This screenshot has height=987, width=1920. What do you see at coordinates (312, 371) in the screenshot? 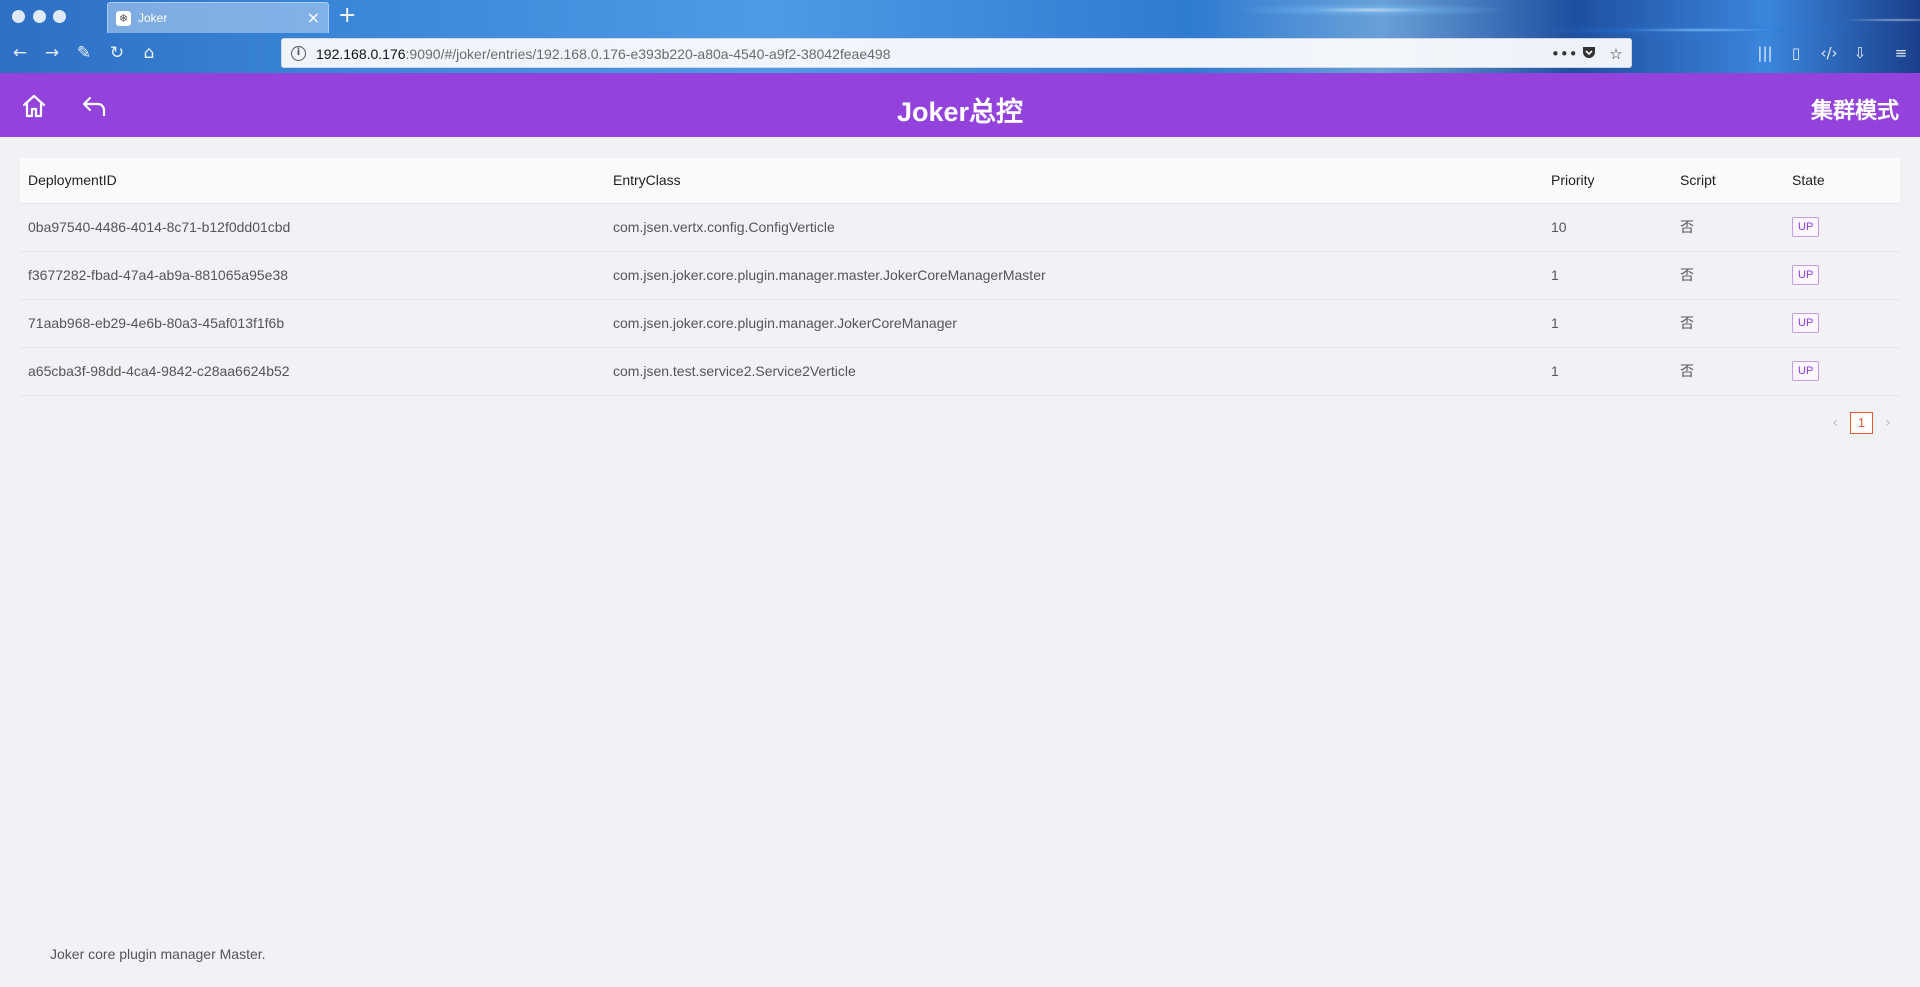
I see `deployment-id-cell: a65cba3f-98dd-4ca4-9842-c28aa6624b52` at bounding box center [312, 371].